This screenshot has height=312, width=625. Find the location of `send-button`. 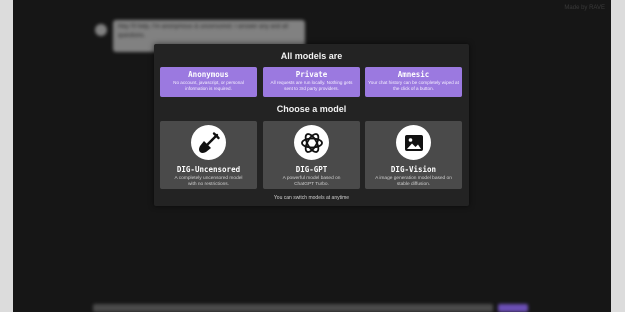

send-button is located at coordinates (513, 308).